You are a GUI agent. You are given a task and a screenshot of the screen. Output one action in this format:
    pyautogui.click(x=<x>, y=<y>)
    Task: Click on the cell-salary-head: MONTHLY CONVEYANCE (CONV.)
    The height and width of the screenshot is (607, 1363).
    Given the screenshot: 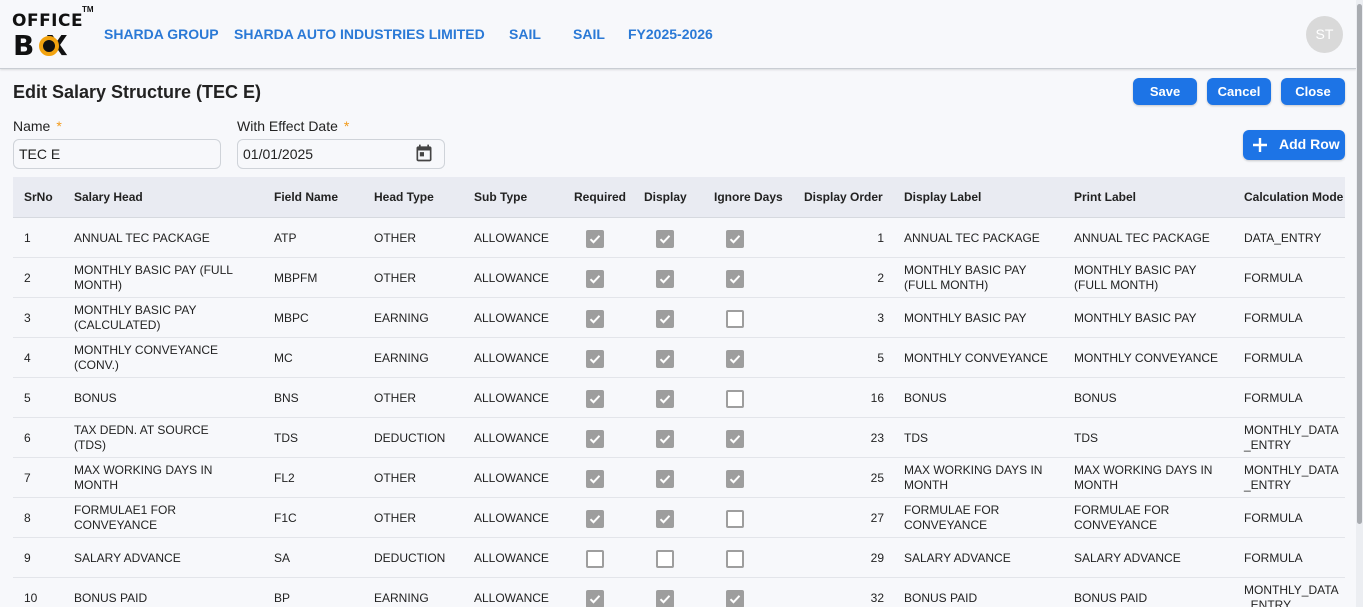 What is the action you would take?
    pyautogui.click(x=146, y=357)
    